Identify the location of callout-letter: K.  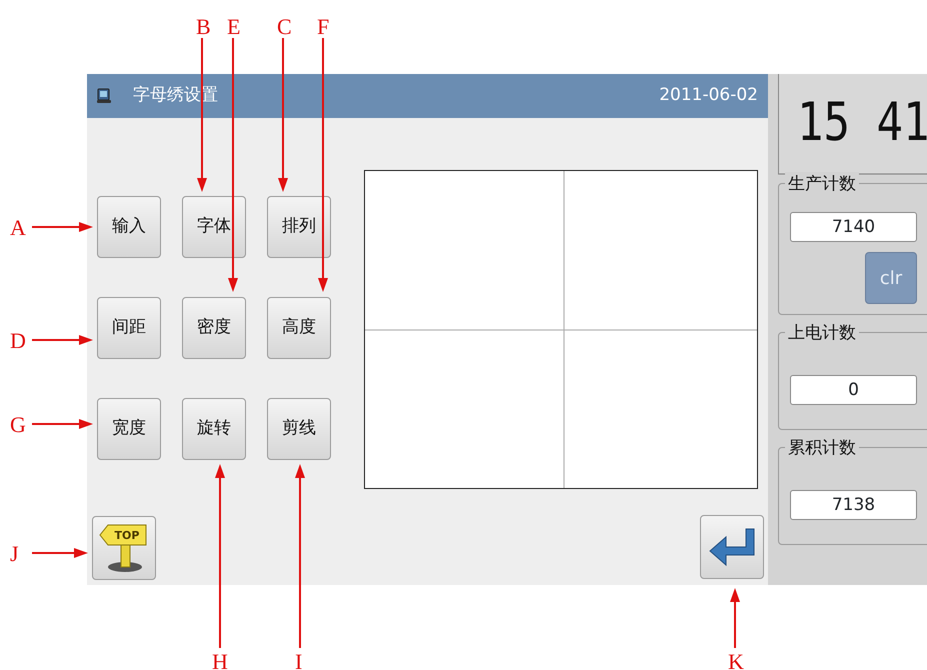
(736, 660).